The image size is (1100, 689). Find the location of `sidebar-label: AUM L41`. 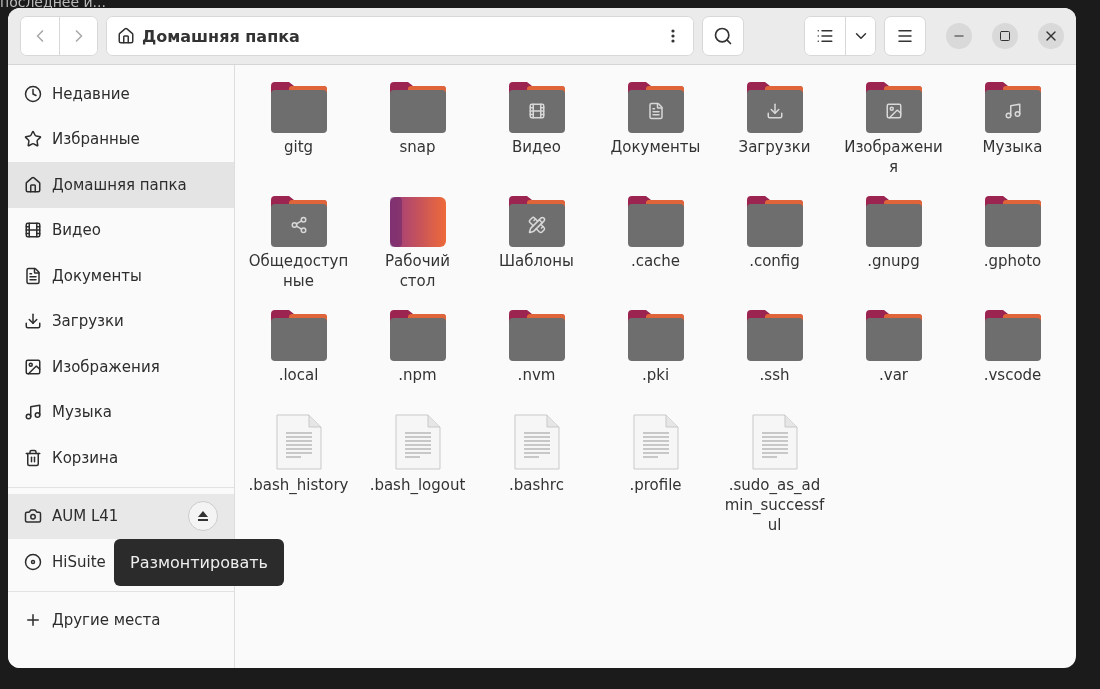

sidebar-label: AUM L41 is located at coordinates (85, 516).